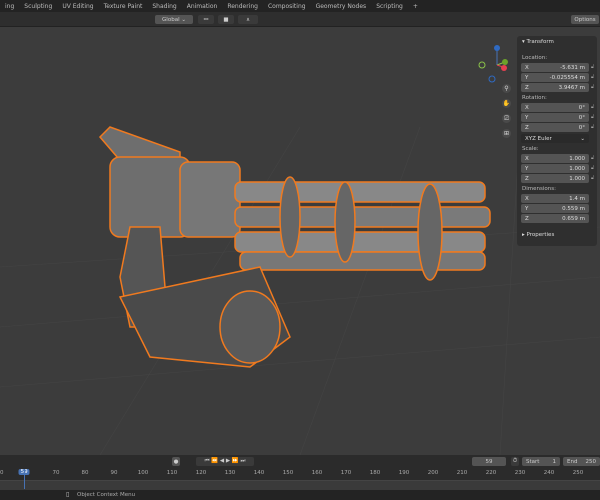 The image size is (600, 500). Describe the element at coordinates (506, 133) in the screenshot. I see `perspective-grid-icon: ⊞` at that location.